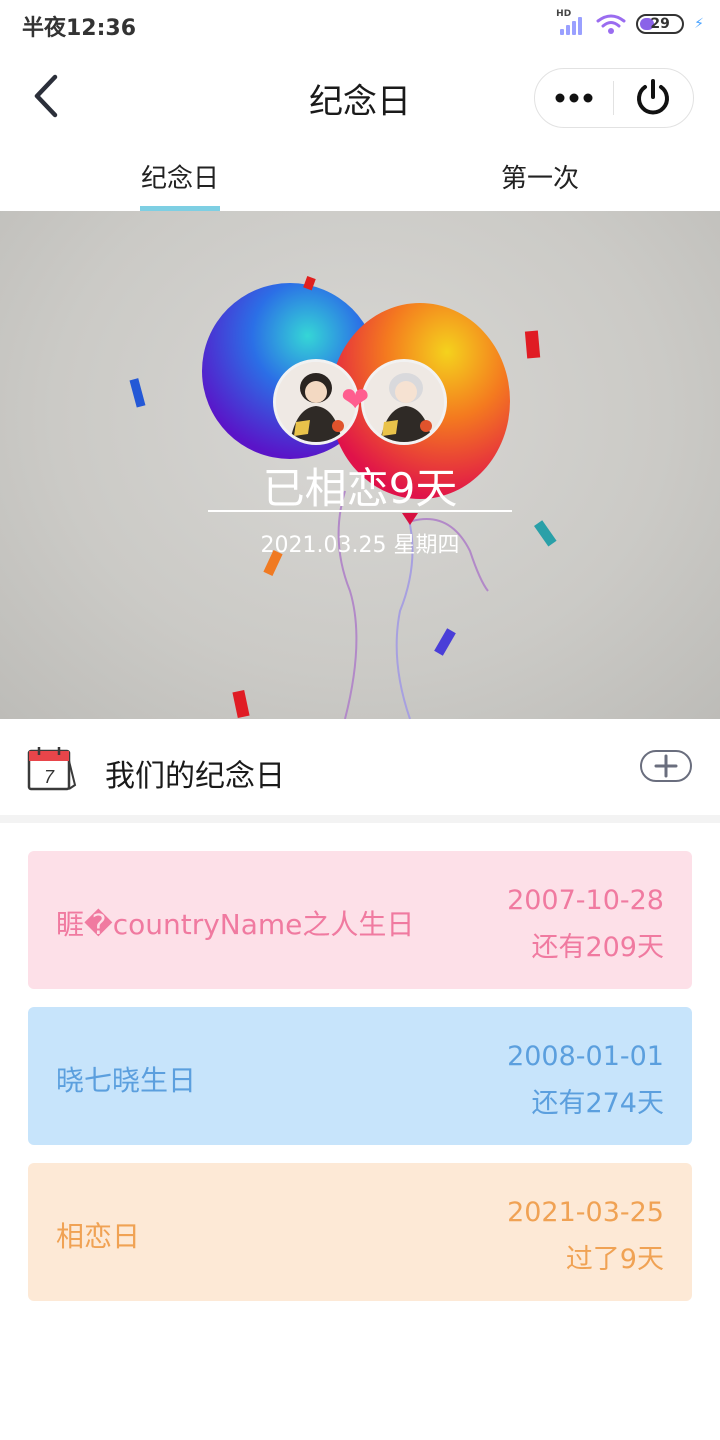 The image size is (720, 1440). I want to click on hero-divider, so click(360, 511).